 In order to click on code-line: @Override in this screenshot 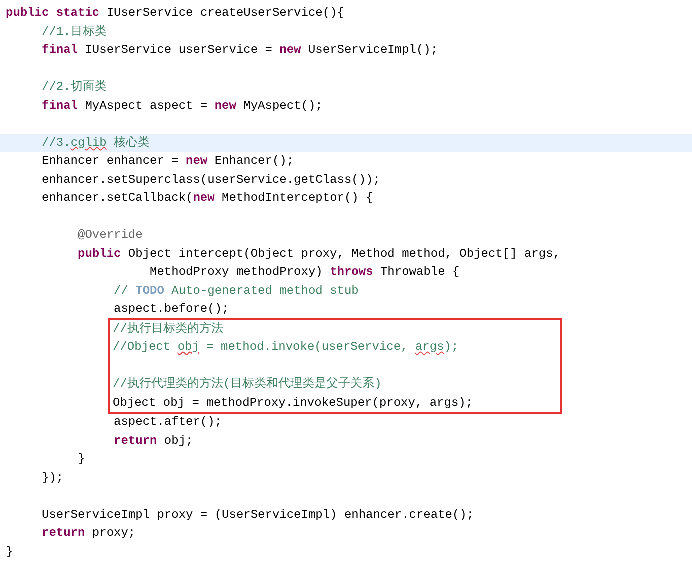, I will do `click(110, 235)`.